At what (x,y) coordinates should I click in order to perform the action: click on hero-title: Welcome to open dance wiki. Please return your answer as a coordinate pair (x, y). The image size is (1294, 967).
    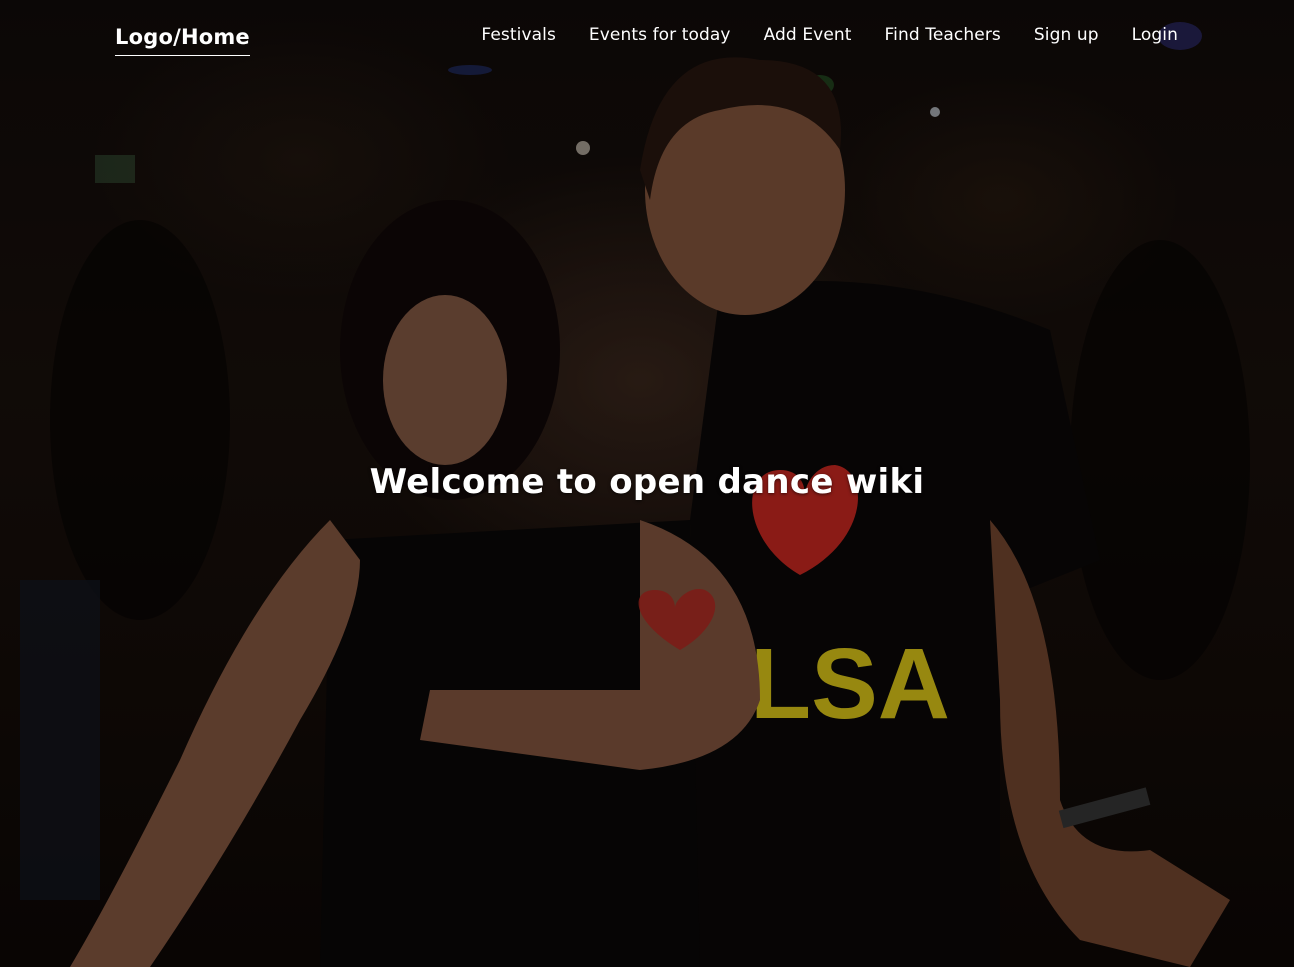
    Looking at the image, I should click on (647, 482).